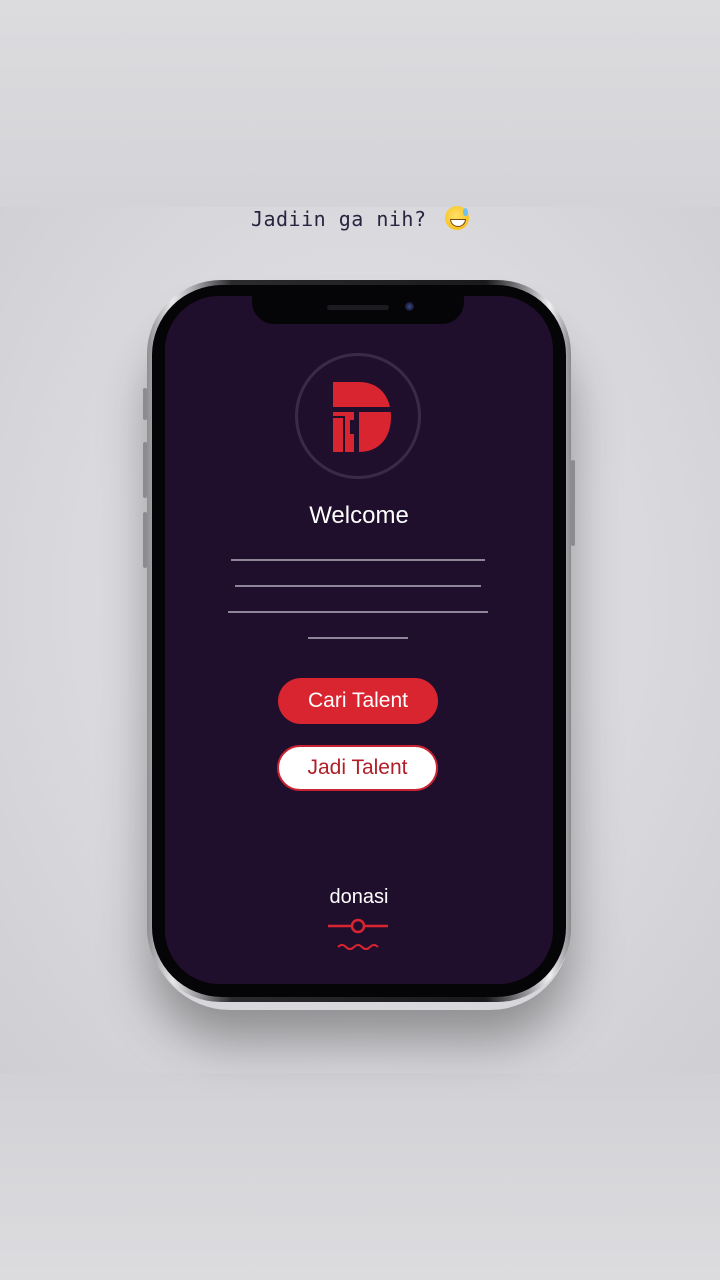 The image size is (720, 1280). Describe the element at coordinates (358, 307) in the screenshot. I see `speaker-grille` at that location.